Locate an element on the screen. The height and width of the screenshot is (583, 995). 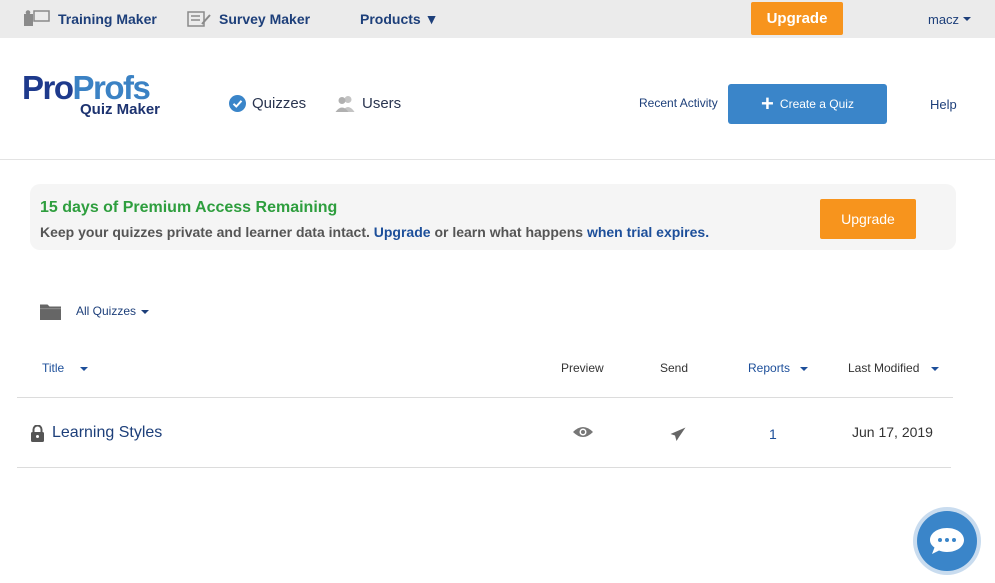
eye-icon is located at coordinates (583, 432).